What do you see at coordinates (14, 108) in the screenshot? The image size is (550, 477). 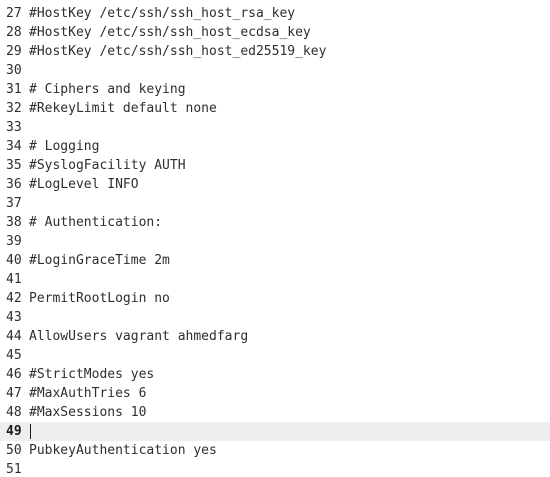 I see `line-number: 32` at bounding box center [14, 108].